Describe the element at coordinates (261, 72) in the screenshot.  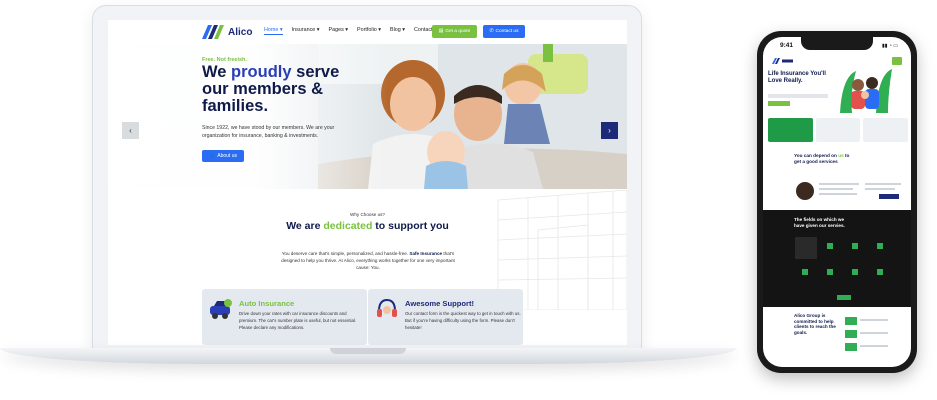
I see `hero-title-highlight: proudly` at that location.